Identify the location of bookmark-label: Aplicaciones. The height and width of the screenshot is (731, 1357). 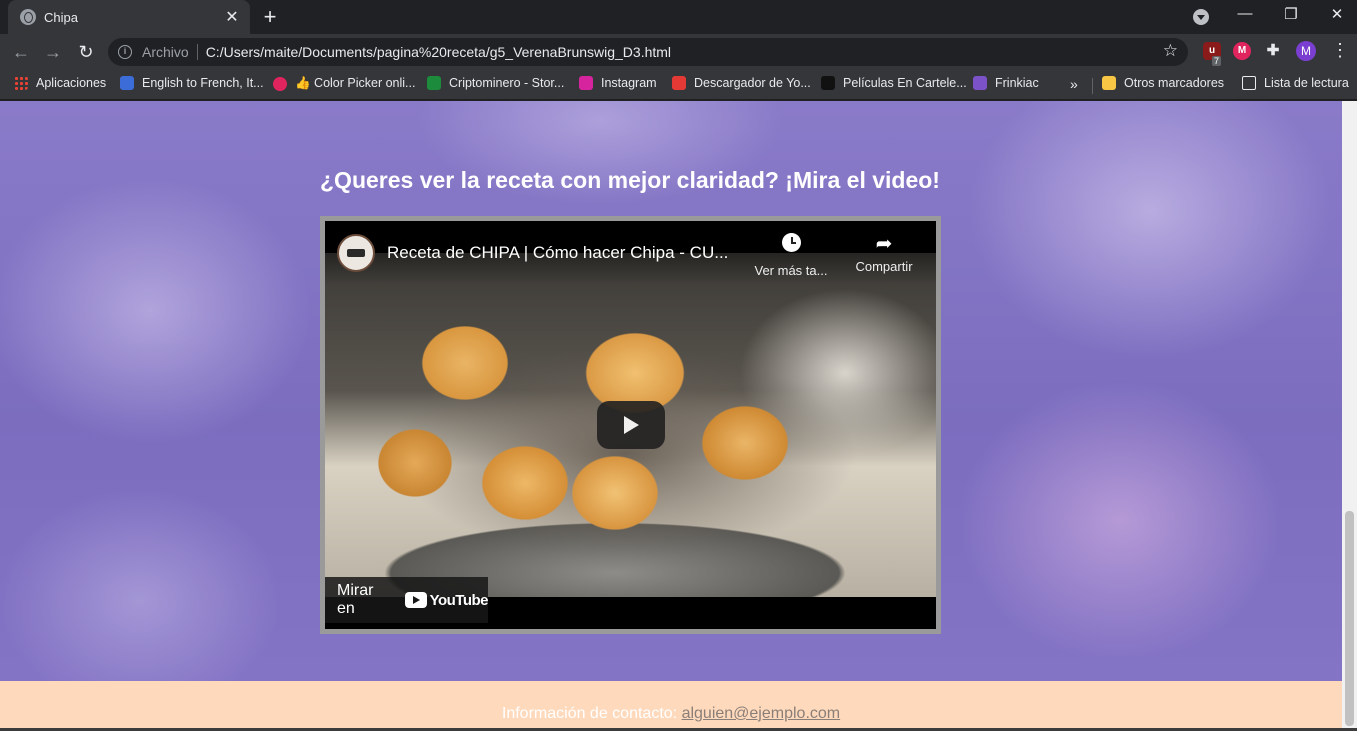
(71, 83).